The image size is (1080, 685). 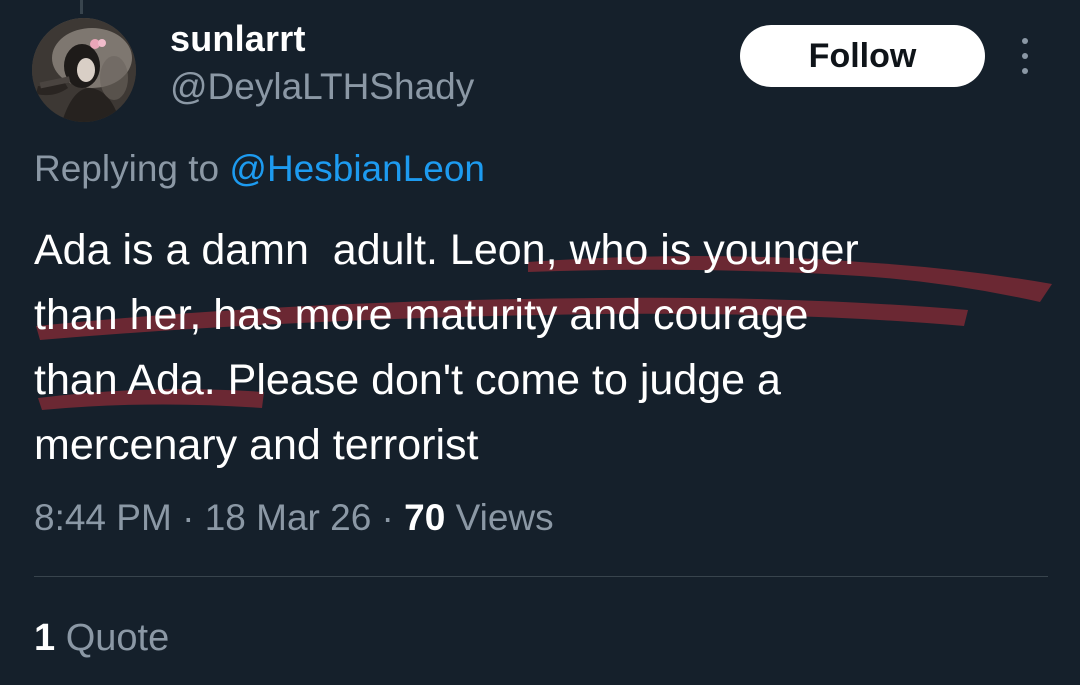 What do you see at coordinates (407, 380) in the screenshot?
I see `tweet-text-line: than Ada. Please don't come to judge a` at bounding box center [407, 380].